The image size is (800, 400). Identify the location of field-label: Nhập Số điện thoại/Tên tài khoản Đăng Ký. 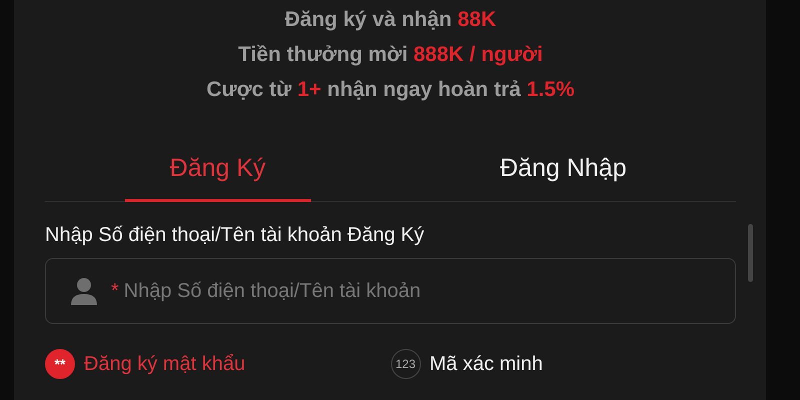
(235, 235).